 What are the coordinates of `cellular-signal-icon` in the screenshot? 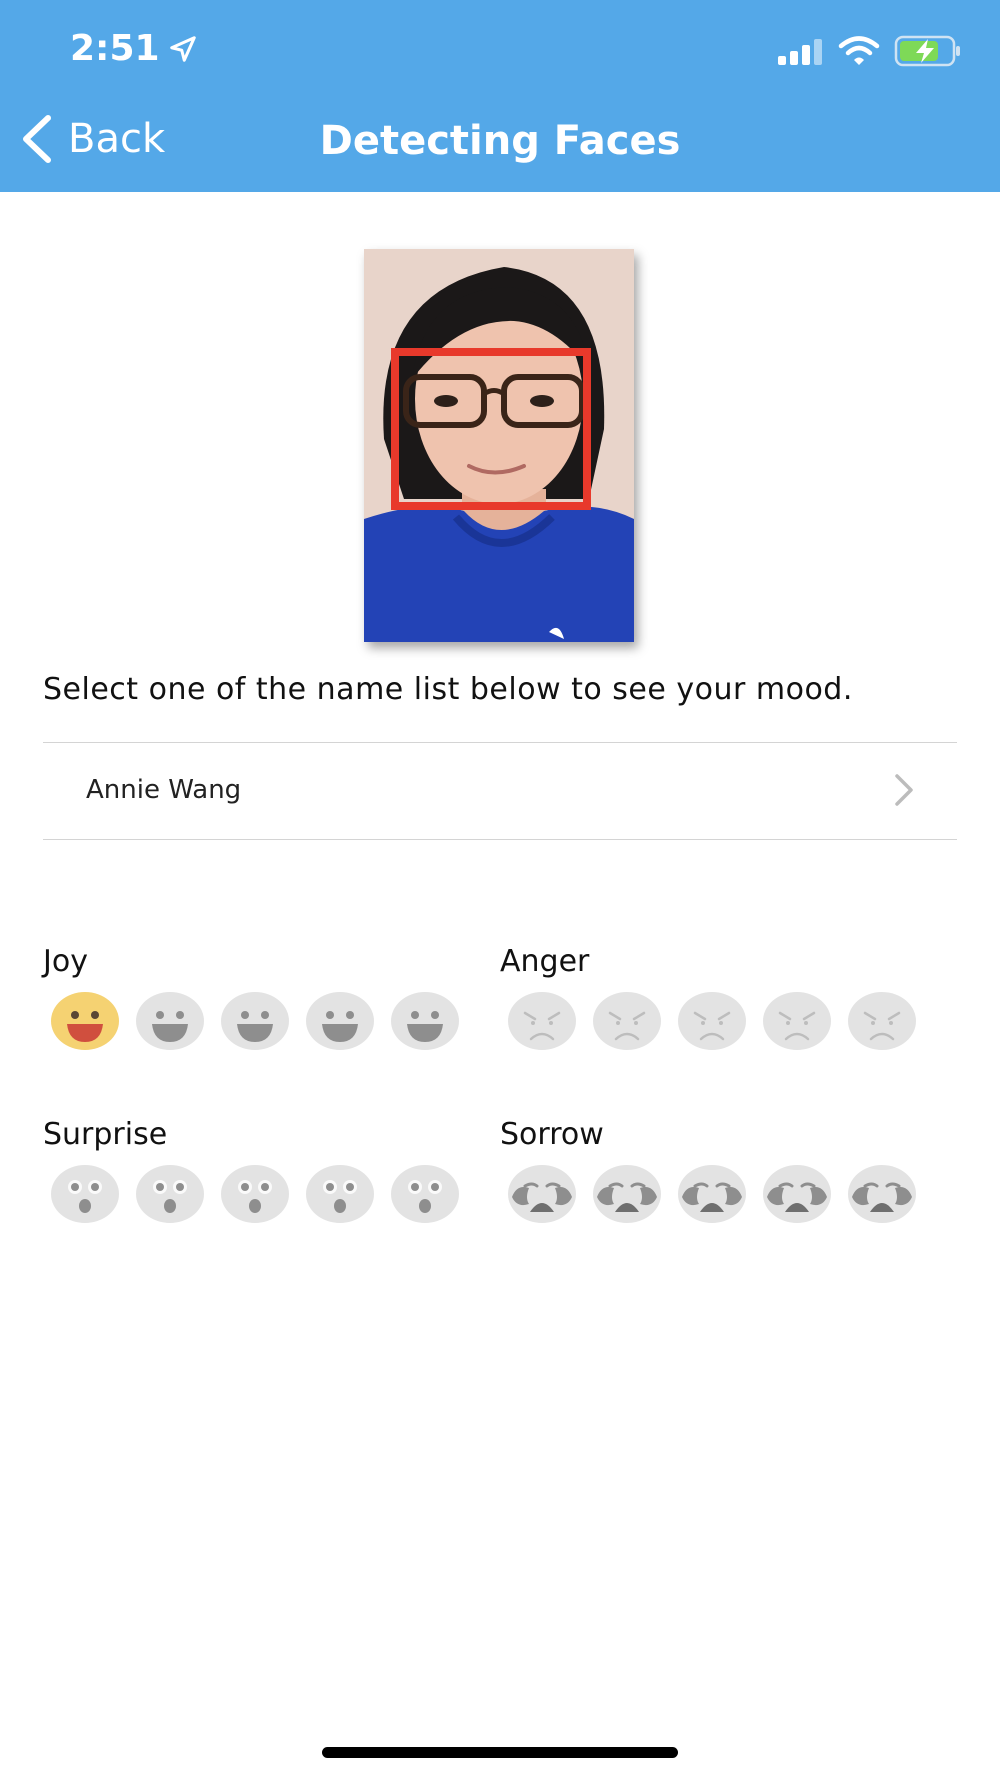 It's located at (800, 52).